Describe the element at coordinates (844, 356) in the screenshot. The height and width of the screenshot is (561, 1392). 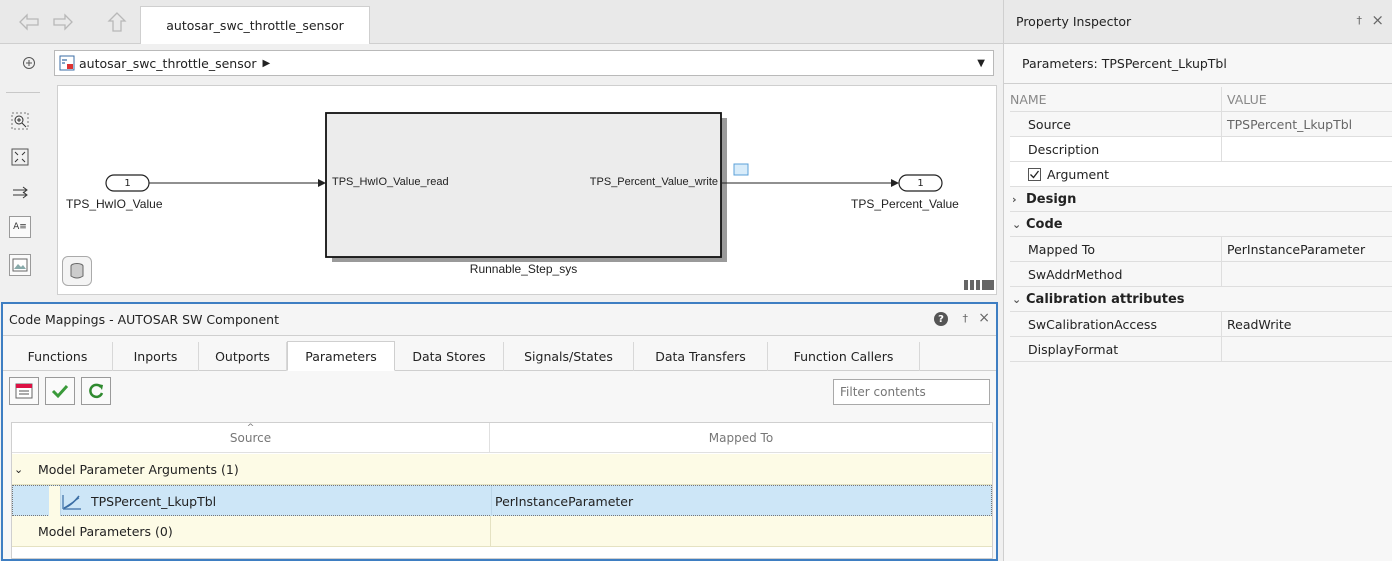
I see `tab-function-callers: Function Callers` at that location.